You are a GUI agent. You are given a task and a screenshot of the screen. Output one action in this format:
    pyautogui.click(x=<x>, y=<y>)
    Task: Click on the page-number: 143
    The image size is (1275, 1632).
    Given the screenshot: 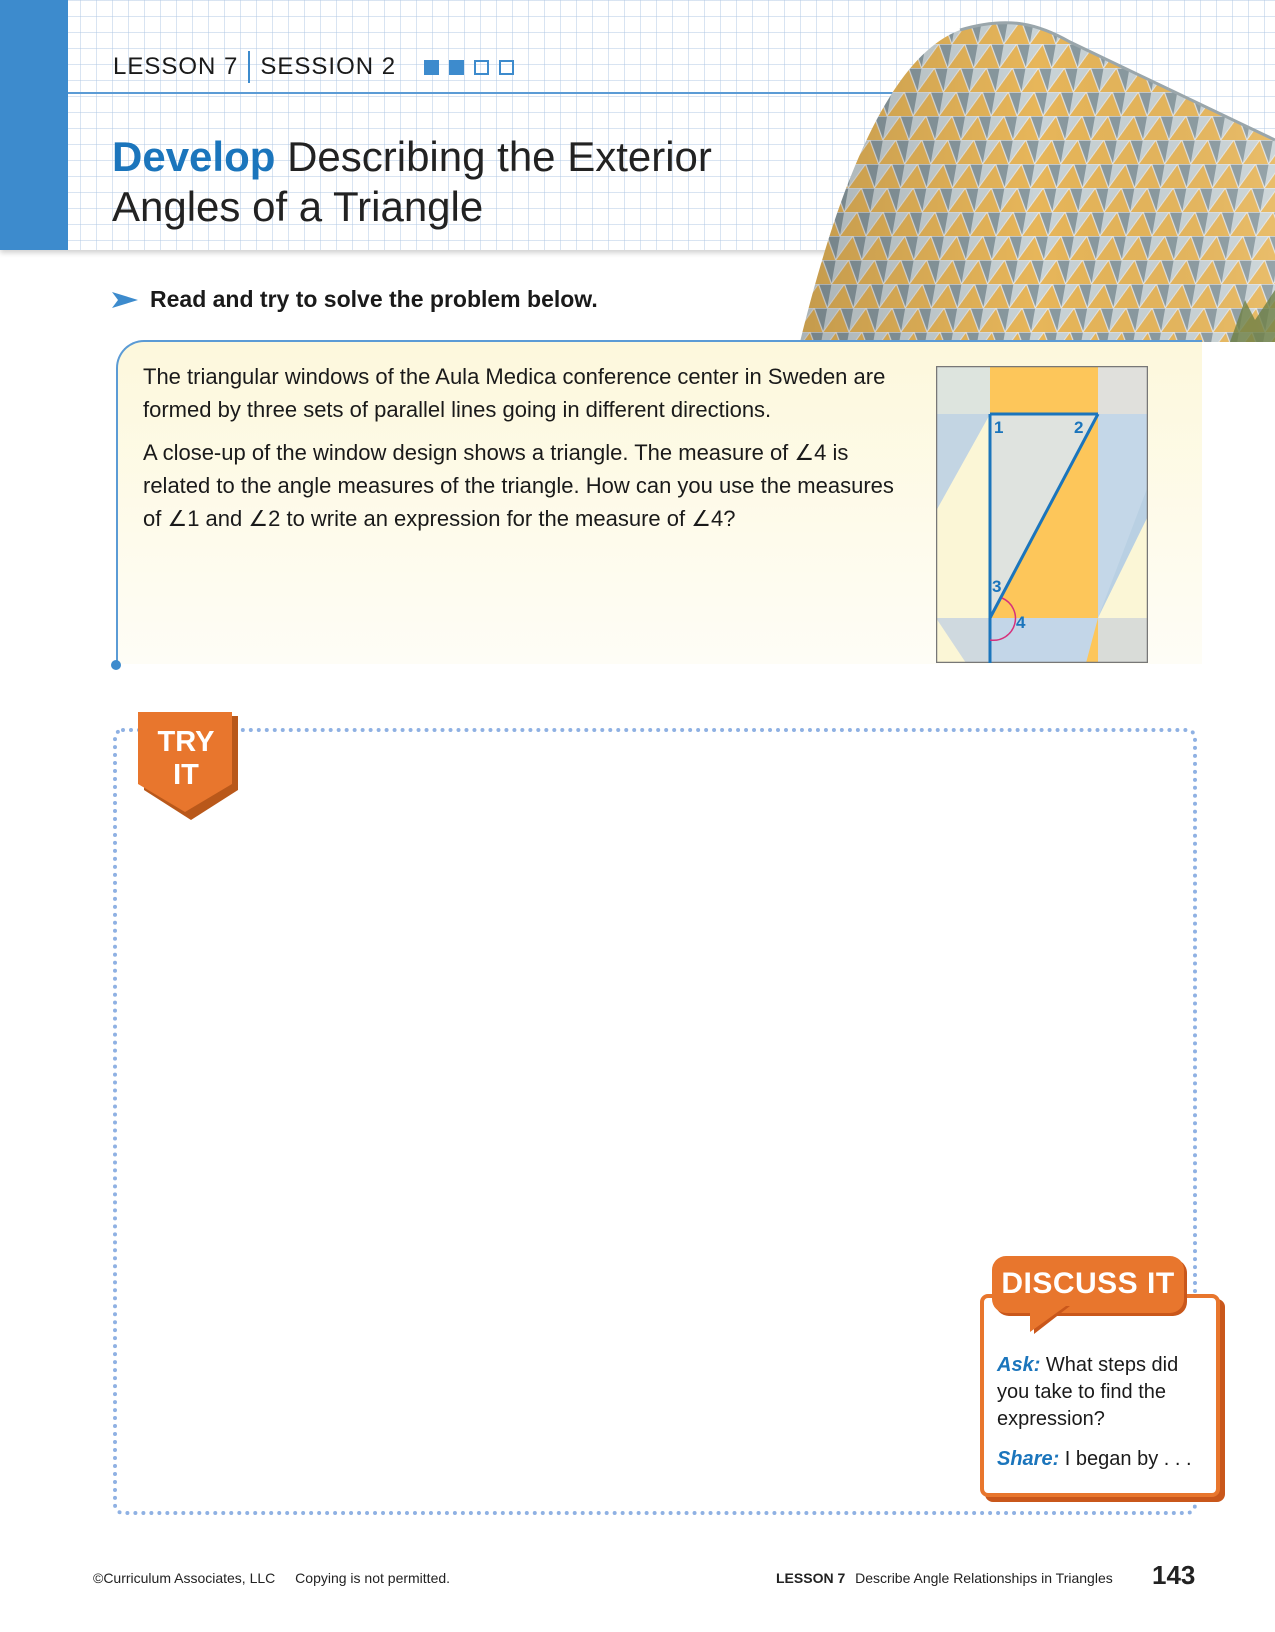 What is the action you would take?
    pyautogui.click(x=1174, y=1575)
    